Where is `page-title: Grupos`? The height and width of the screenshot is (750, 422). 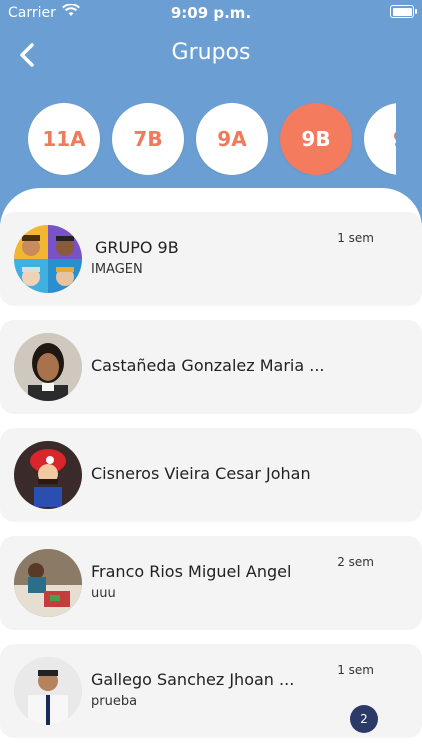 page-title: Grupos is located at coordinates (211, 52).